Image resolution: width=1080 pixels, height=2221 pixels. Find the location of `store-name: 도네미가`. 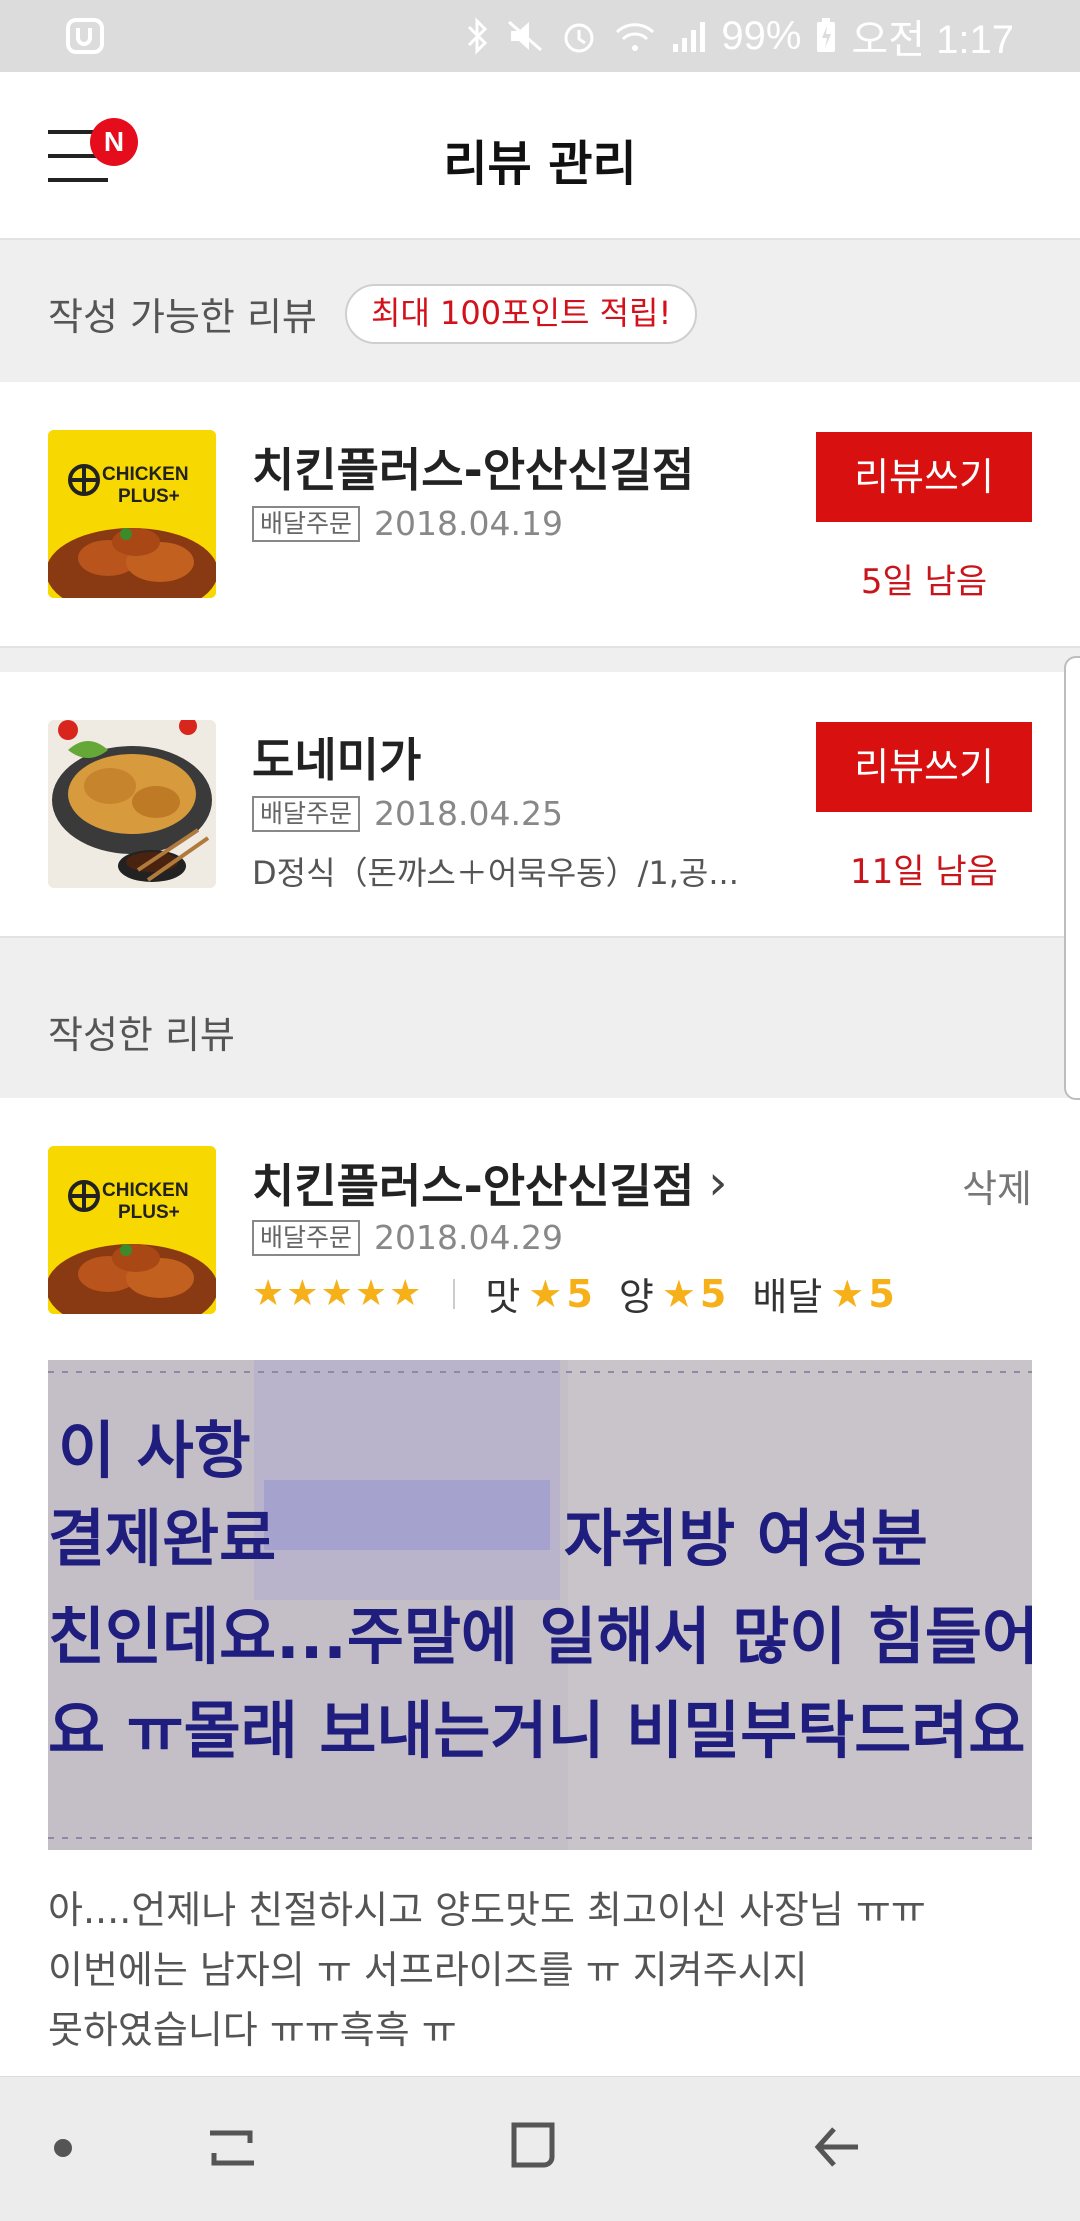

store-name: 도네미가 is located at coordinates (337, 760).